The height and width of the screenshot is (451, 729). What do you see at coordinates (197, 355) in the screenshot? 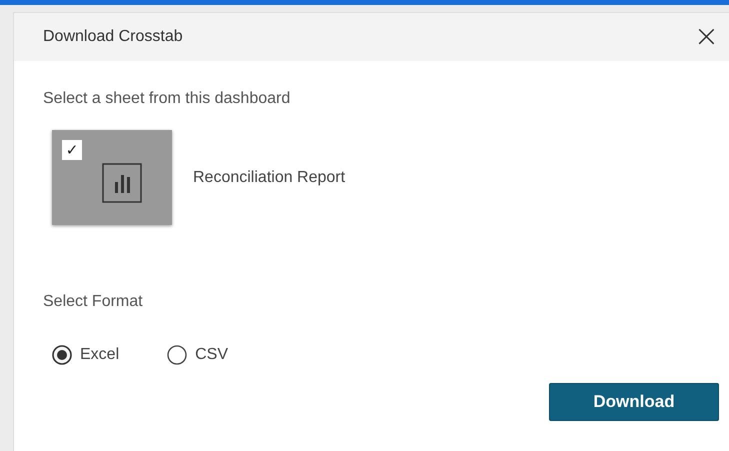
I see `format-radio: CSV` at bounding box center [197, 355].